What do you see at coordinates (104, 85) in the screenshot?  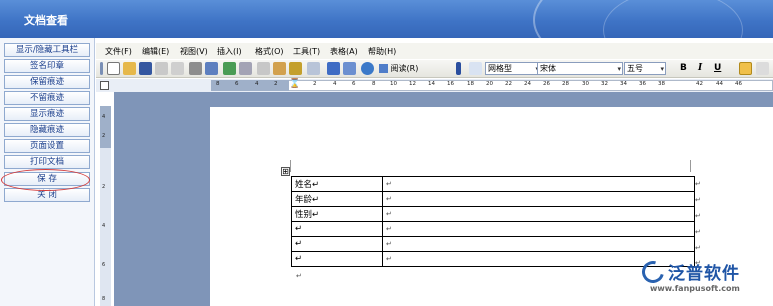 I see `tab-selector-icon` at bounding box center [104, 85].